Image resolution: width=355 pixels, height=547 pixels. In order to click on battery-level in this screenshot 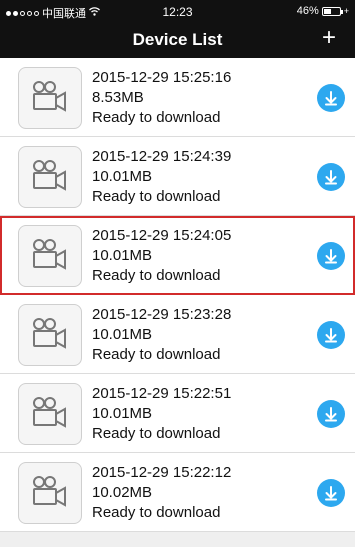, I will do `click(327, 11)`.